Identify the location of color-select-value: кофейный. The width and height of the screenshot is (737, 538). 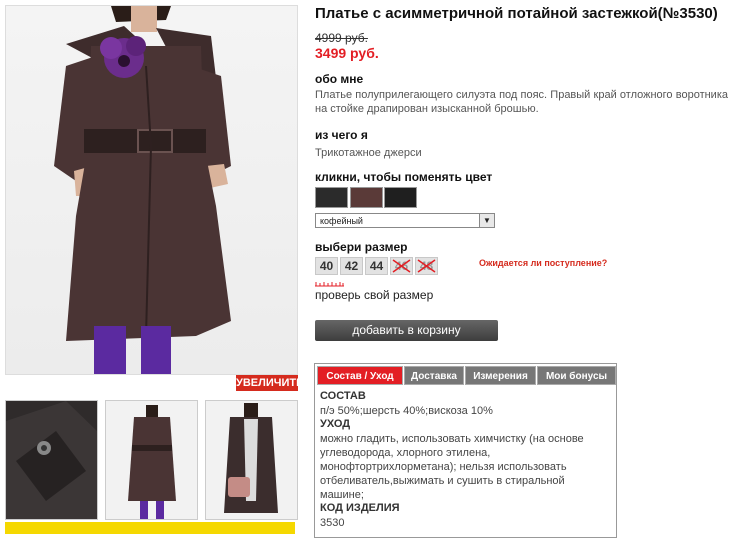
(341, 221).